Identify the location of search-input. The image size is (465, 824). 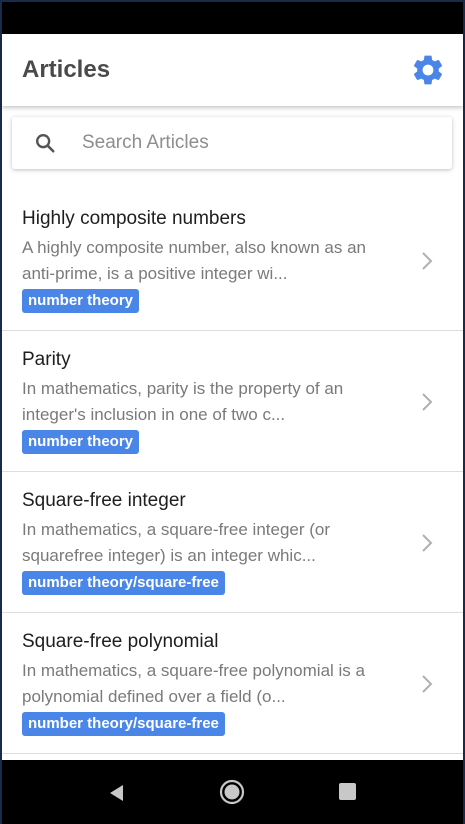
(257, 143).